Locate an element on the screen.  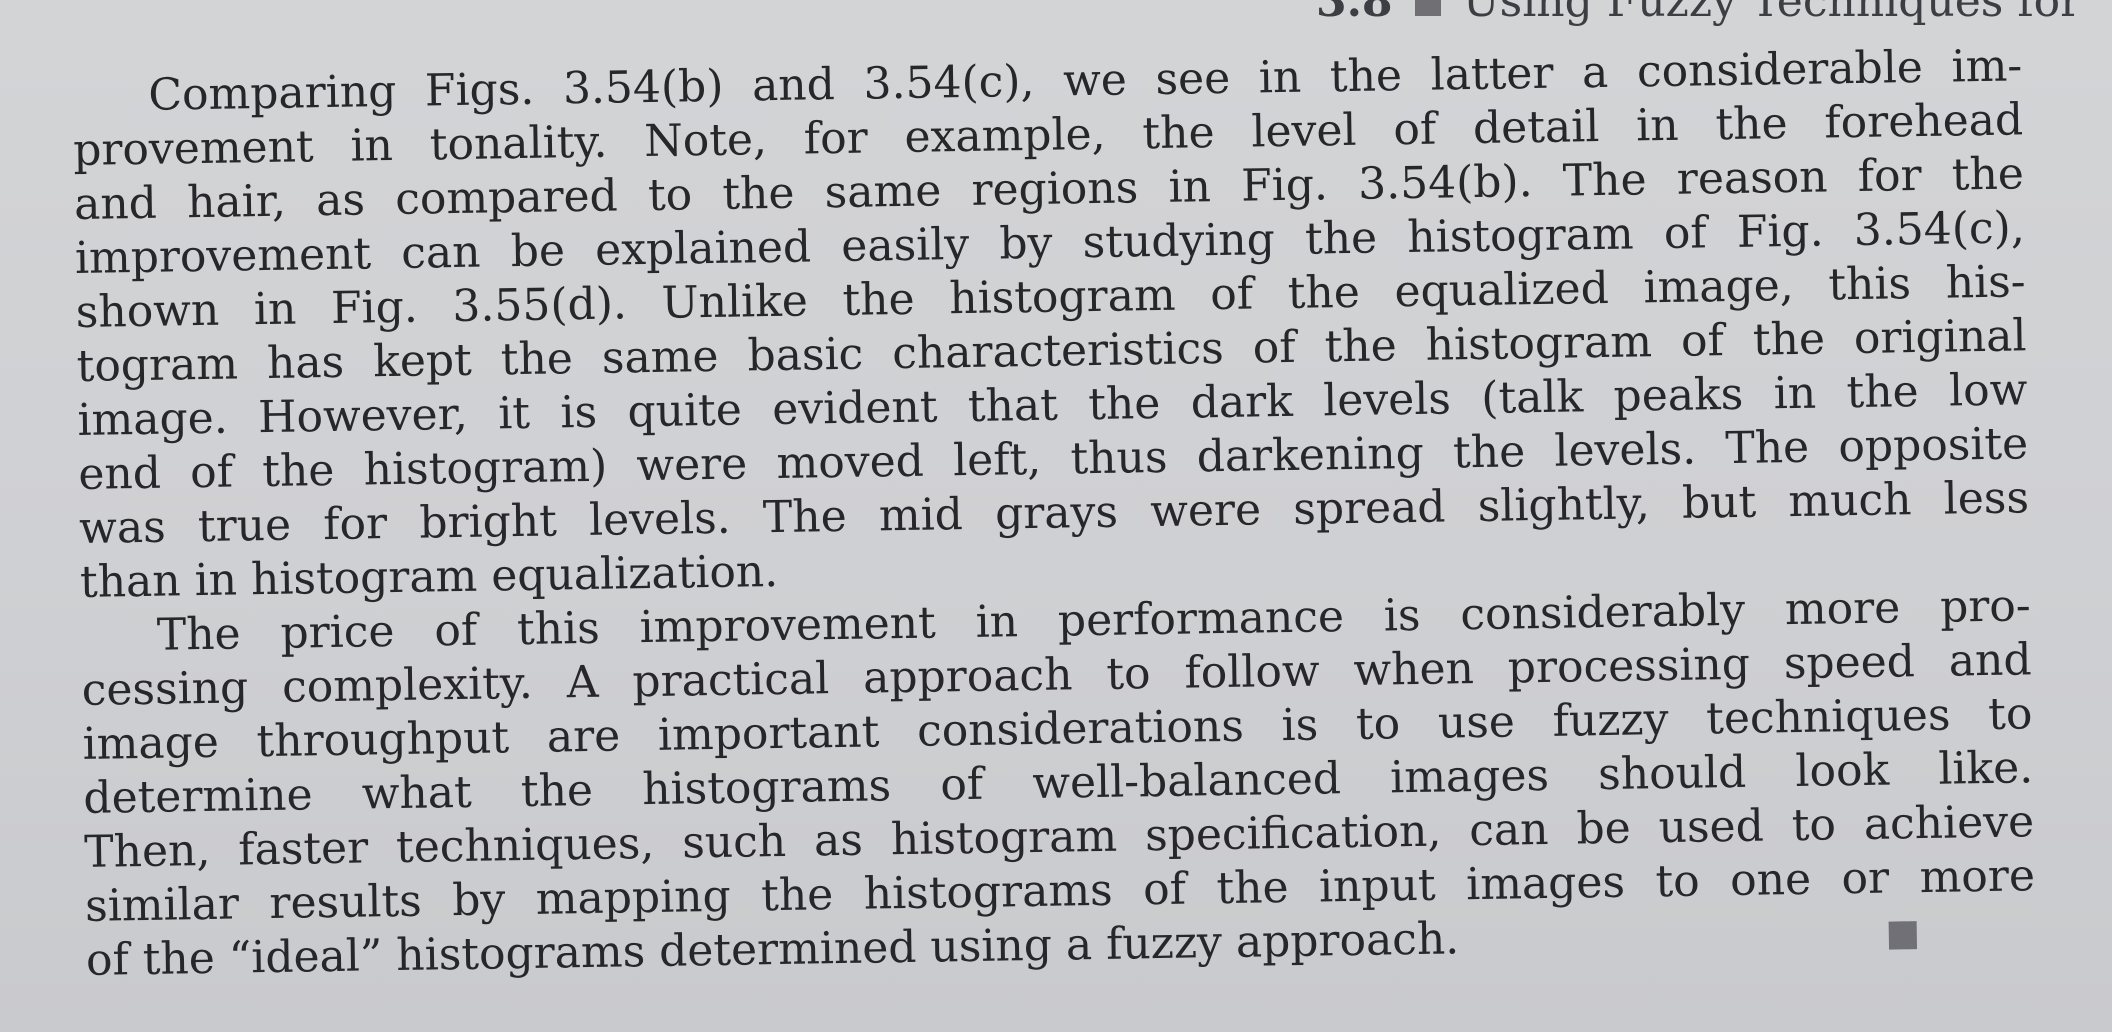
square-bullet-icon is located at coordinates (1427, 8).